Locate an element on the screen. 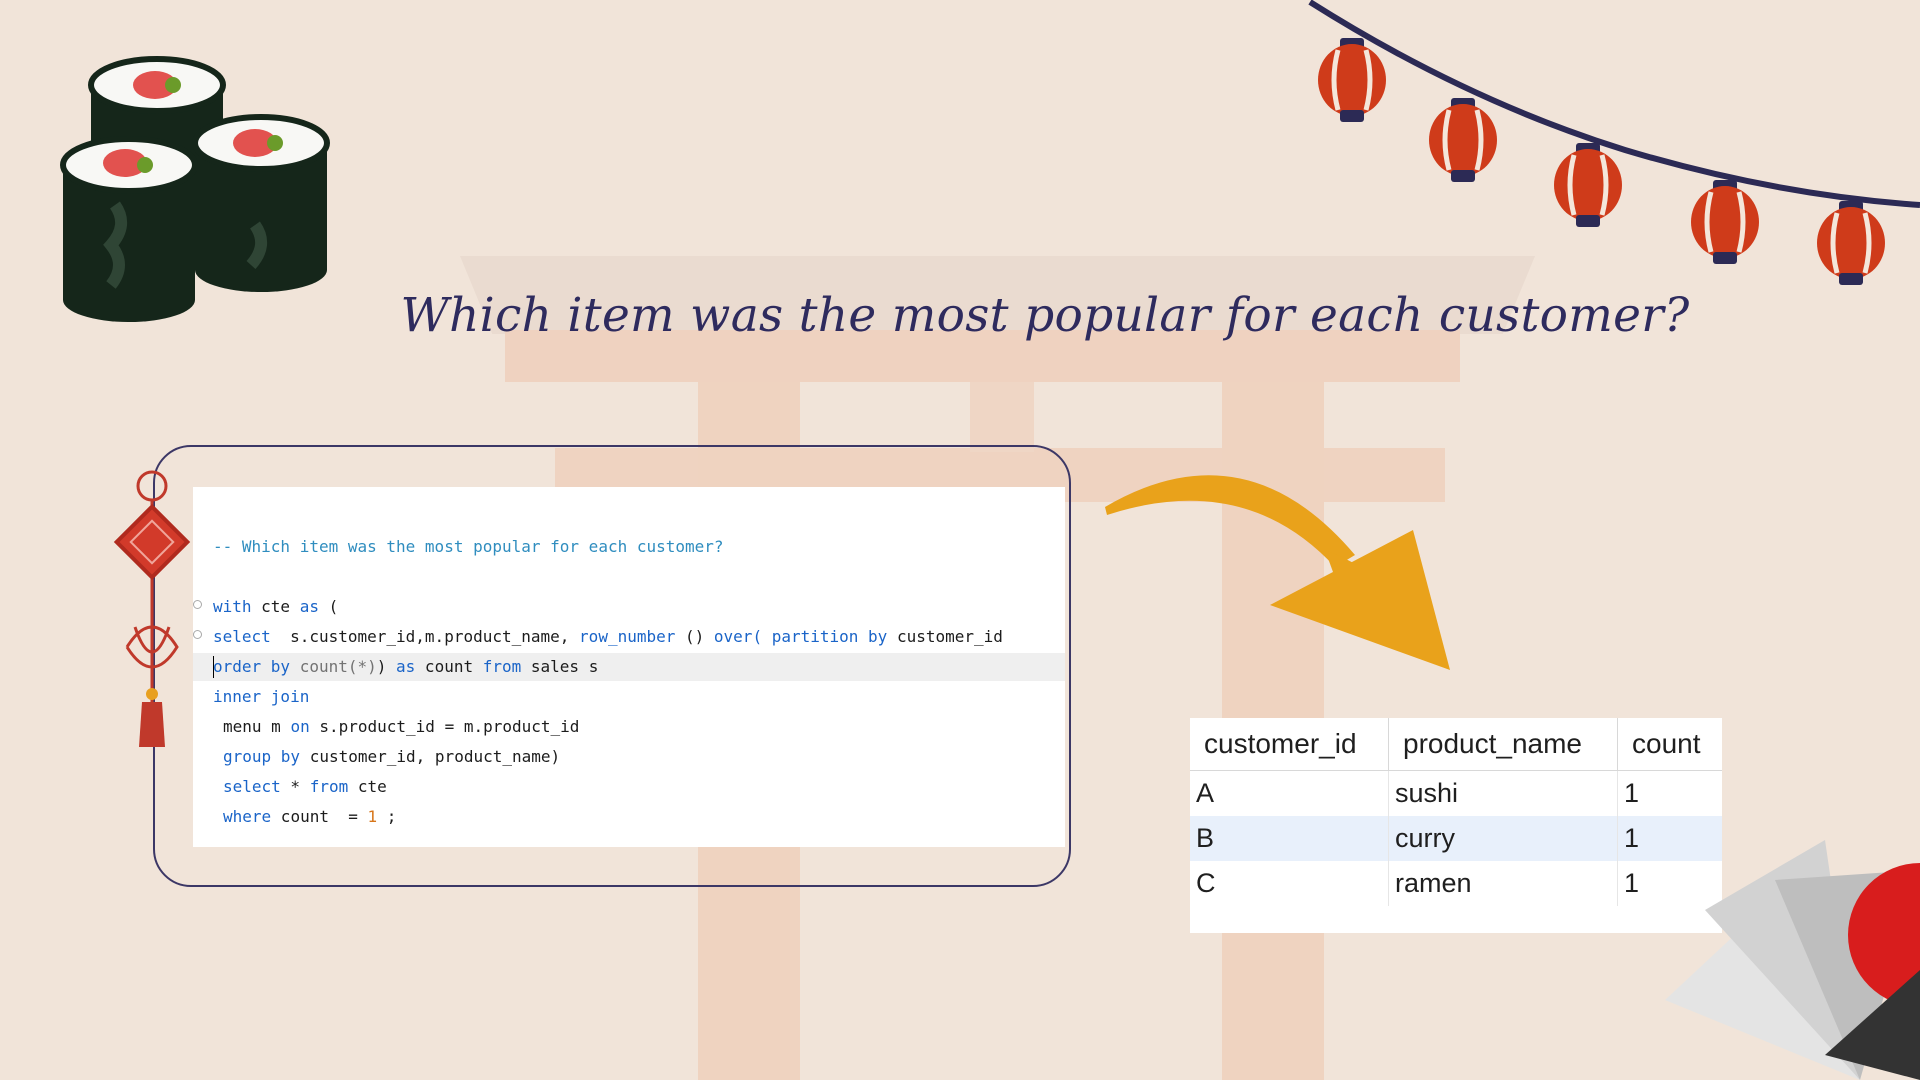  cell-customer-id: C is located at coordinates (1289, 883).